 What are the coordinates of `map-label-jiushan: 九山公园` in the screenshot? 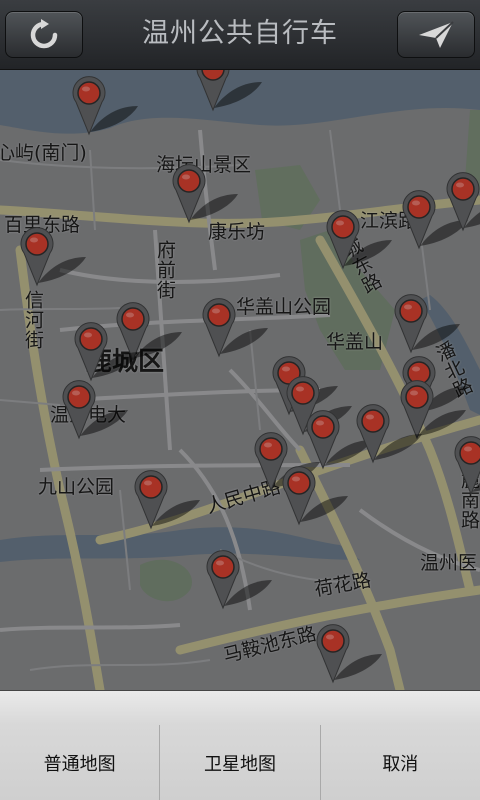 It's located at (76, 487).